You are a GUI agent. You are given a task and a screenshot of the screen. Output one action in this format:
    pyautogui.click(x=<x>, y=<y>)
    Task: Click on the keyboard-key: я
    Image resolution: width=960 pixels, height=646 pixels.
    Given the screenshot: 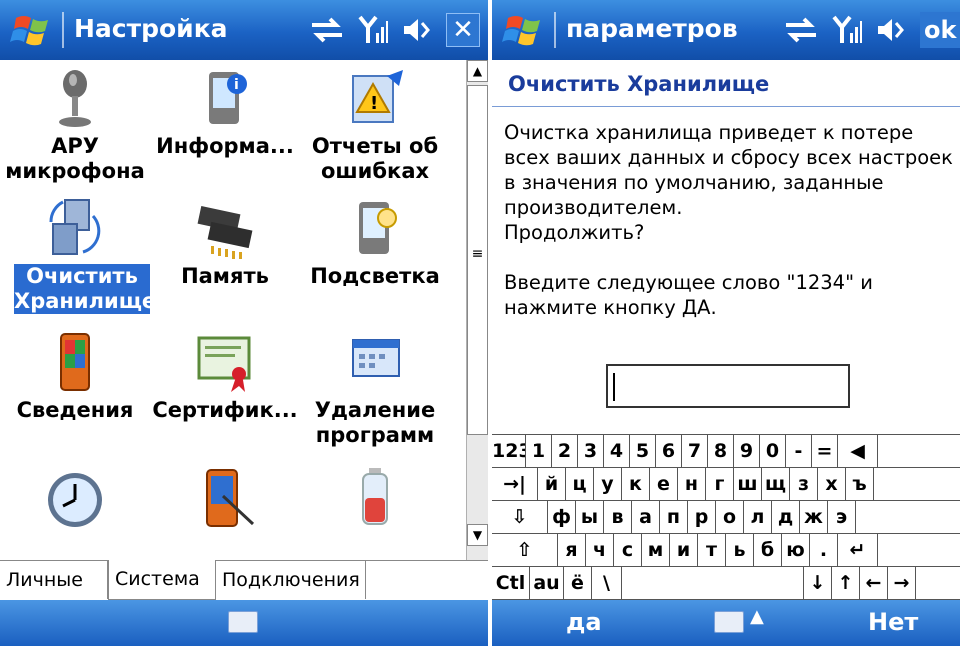 What is the action you would take?
    pyautogui.click(x=572, y=550)
    